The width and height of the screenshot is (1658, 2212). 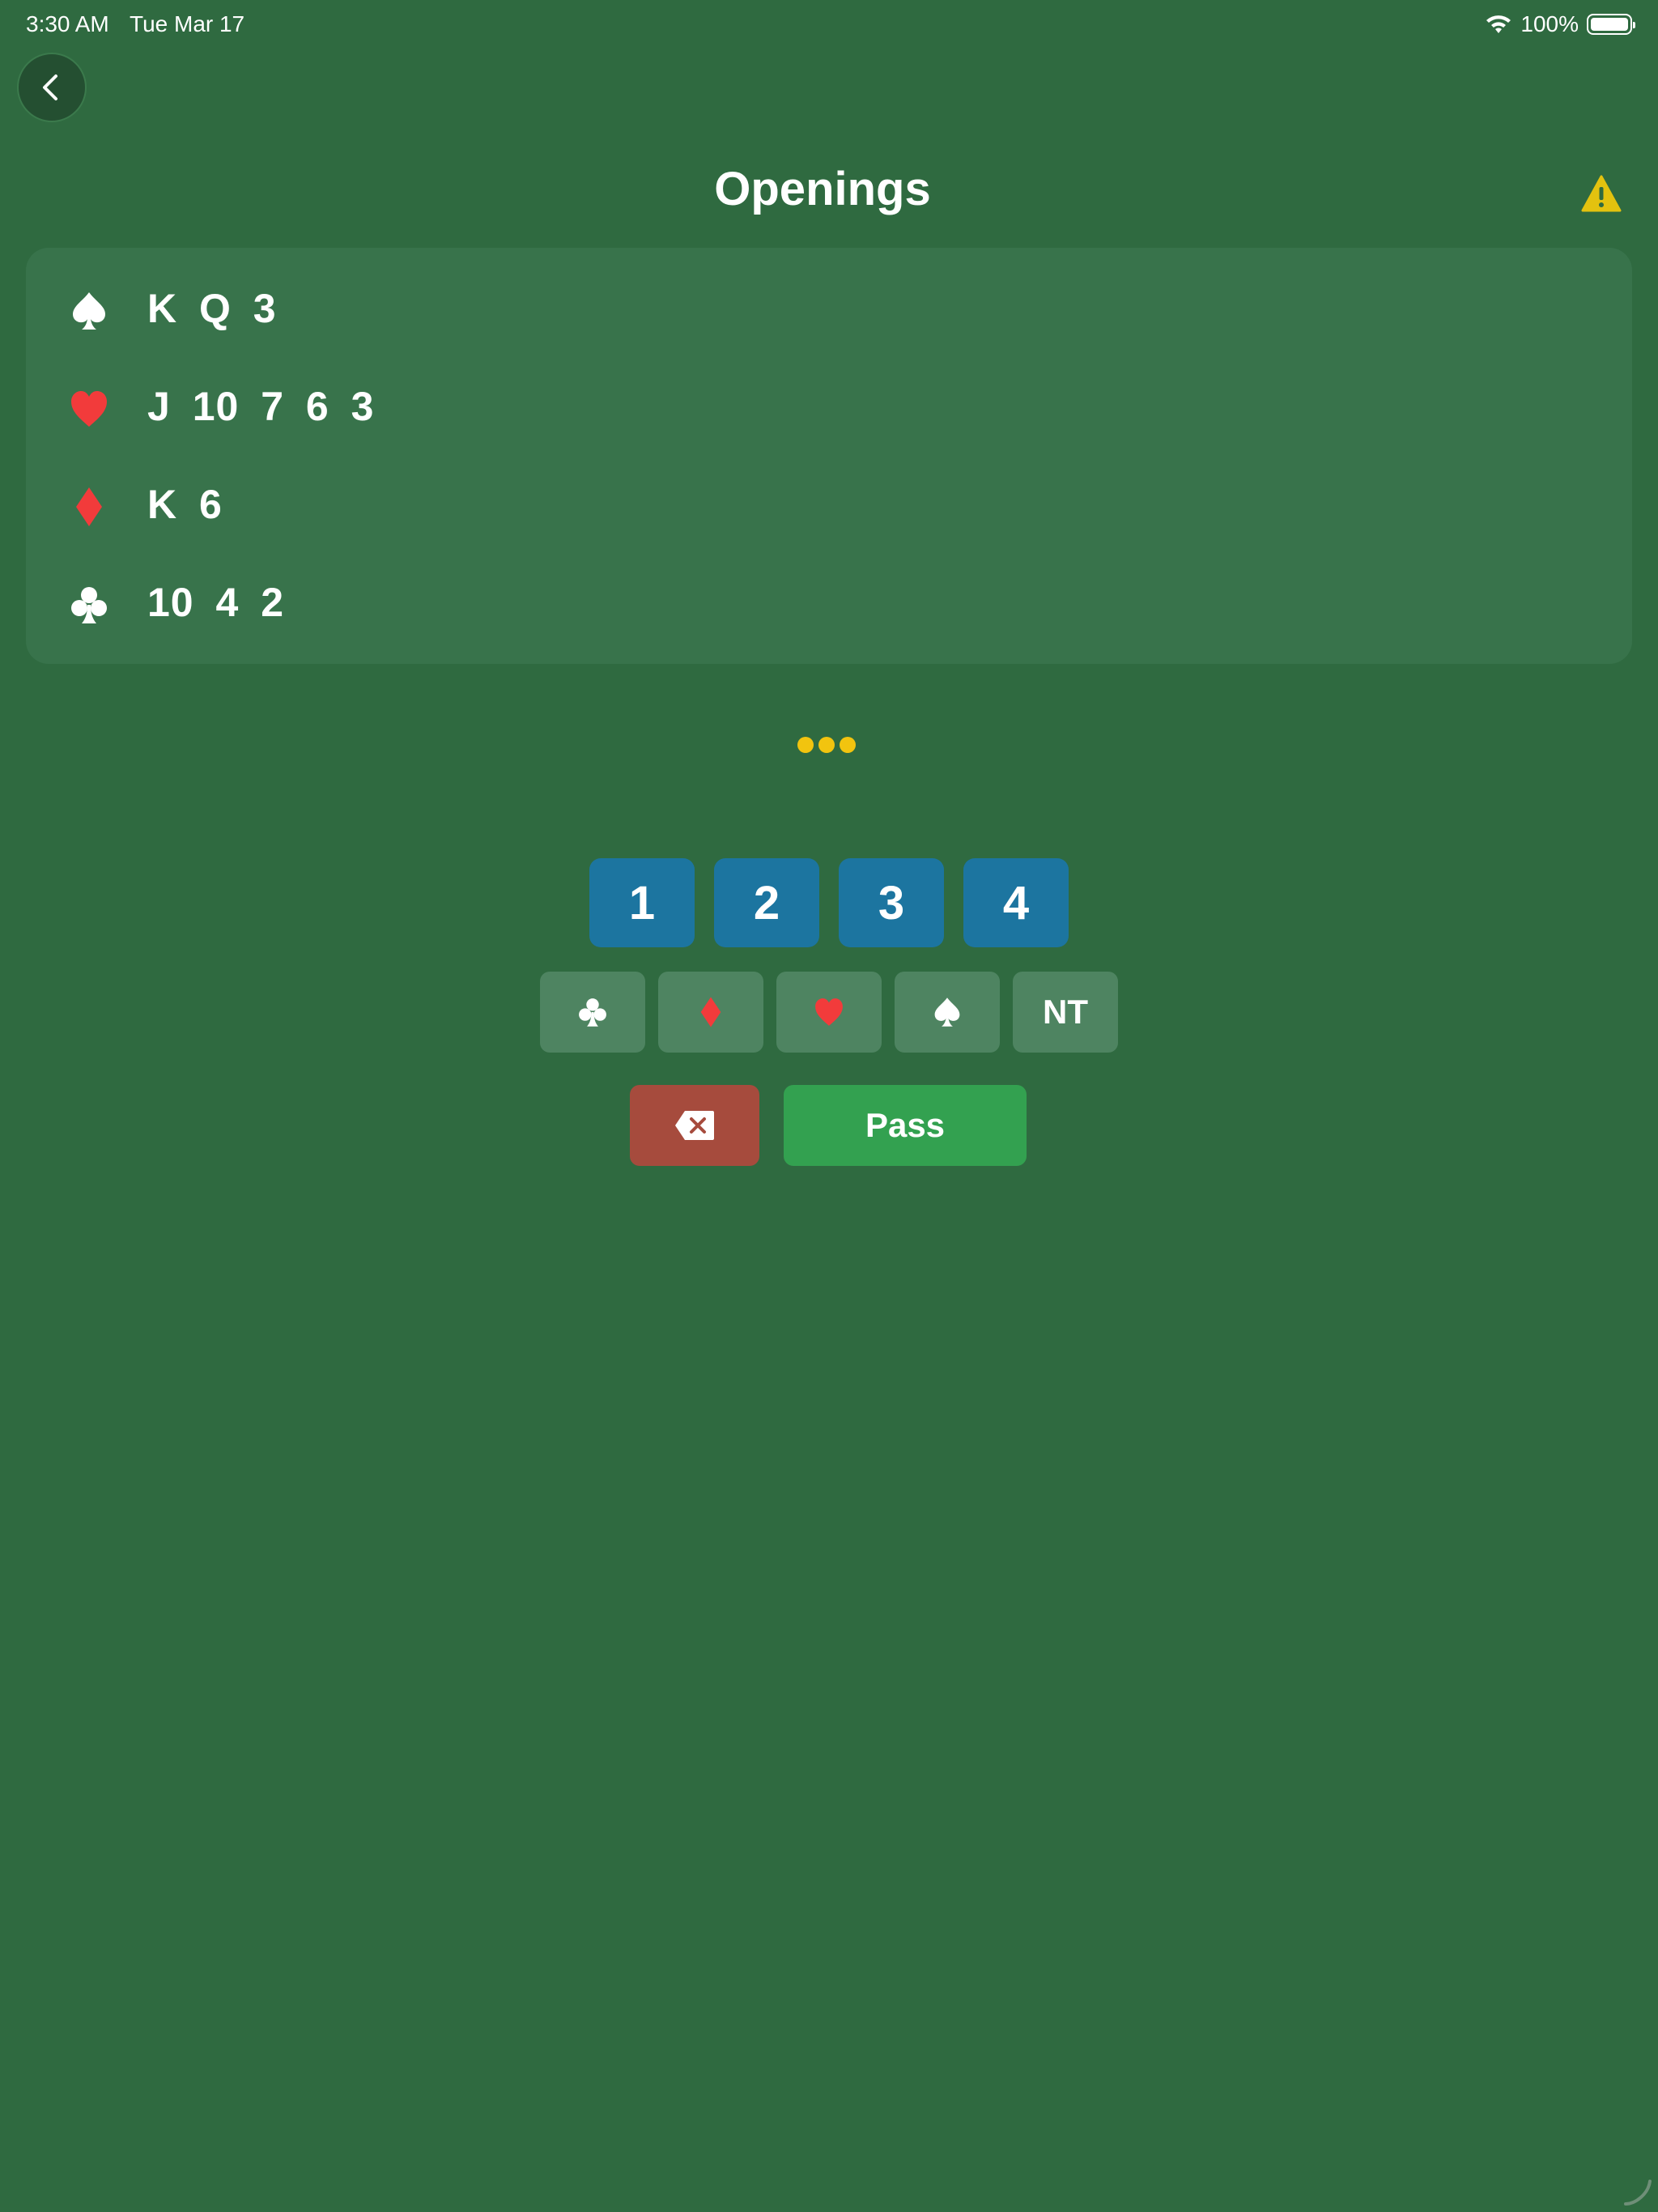 I want to click on wifi-icon, so click(x=1498, y=24).